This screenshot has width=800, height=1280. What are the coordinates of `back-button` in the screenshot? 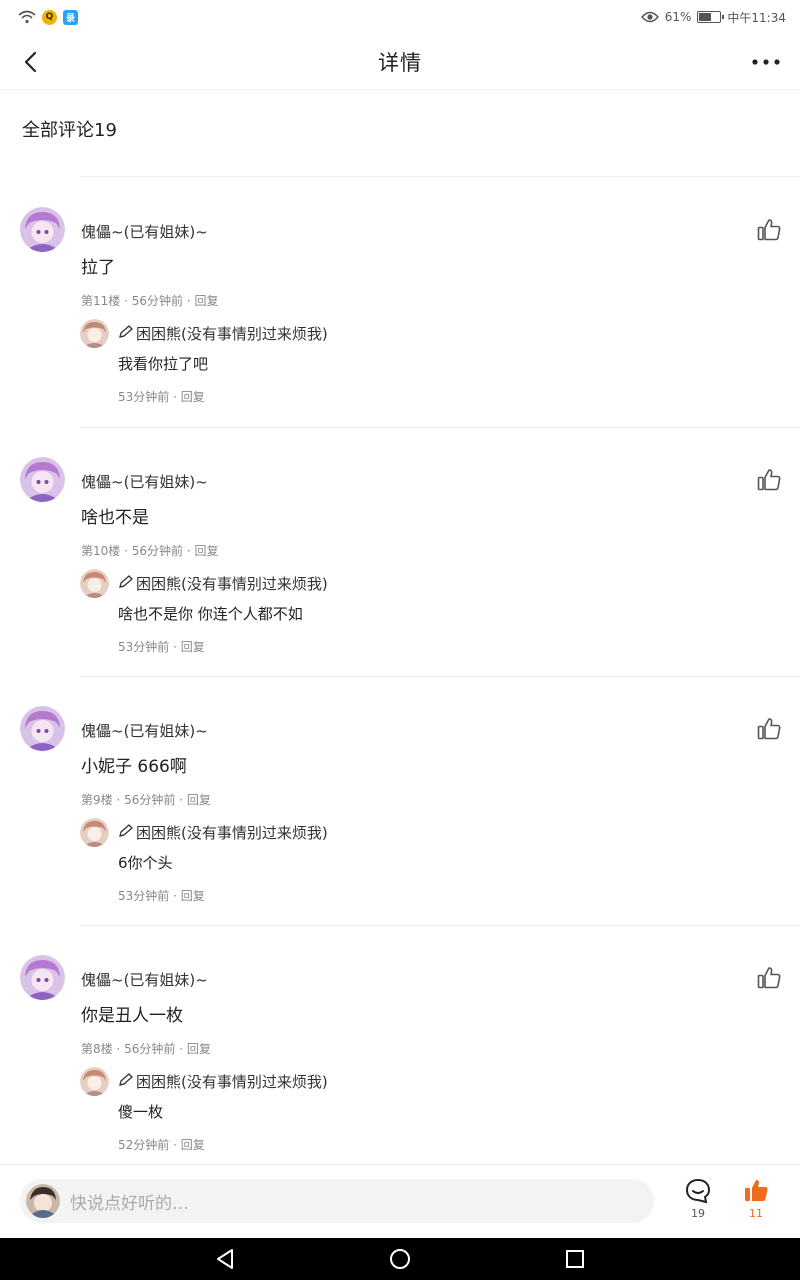 It's located at (30, 62).